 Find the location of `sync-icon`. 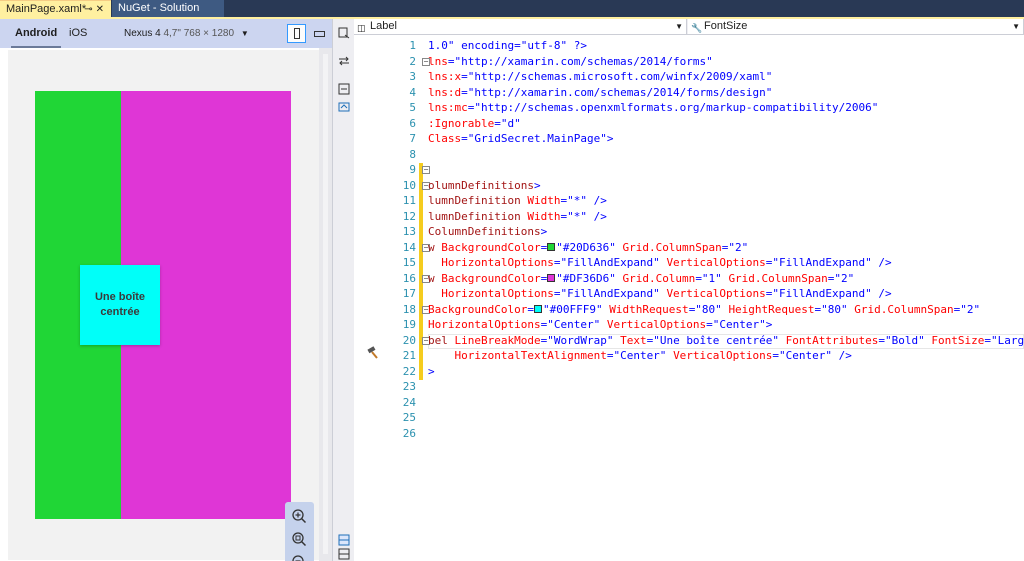

sync-icon is located at coordinates (344, 107).